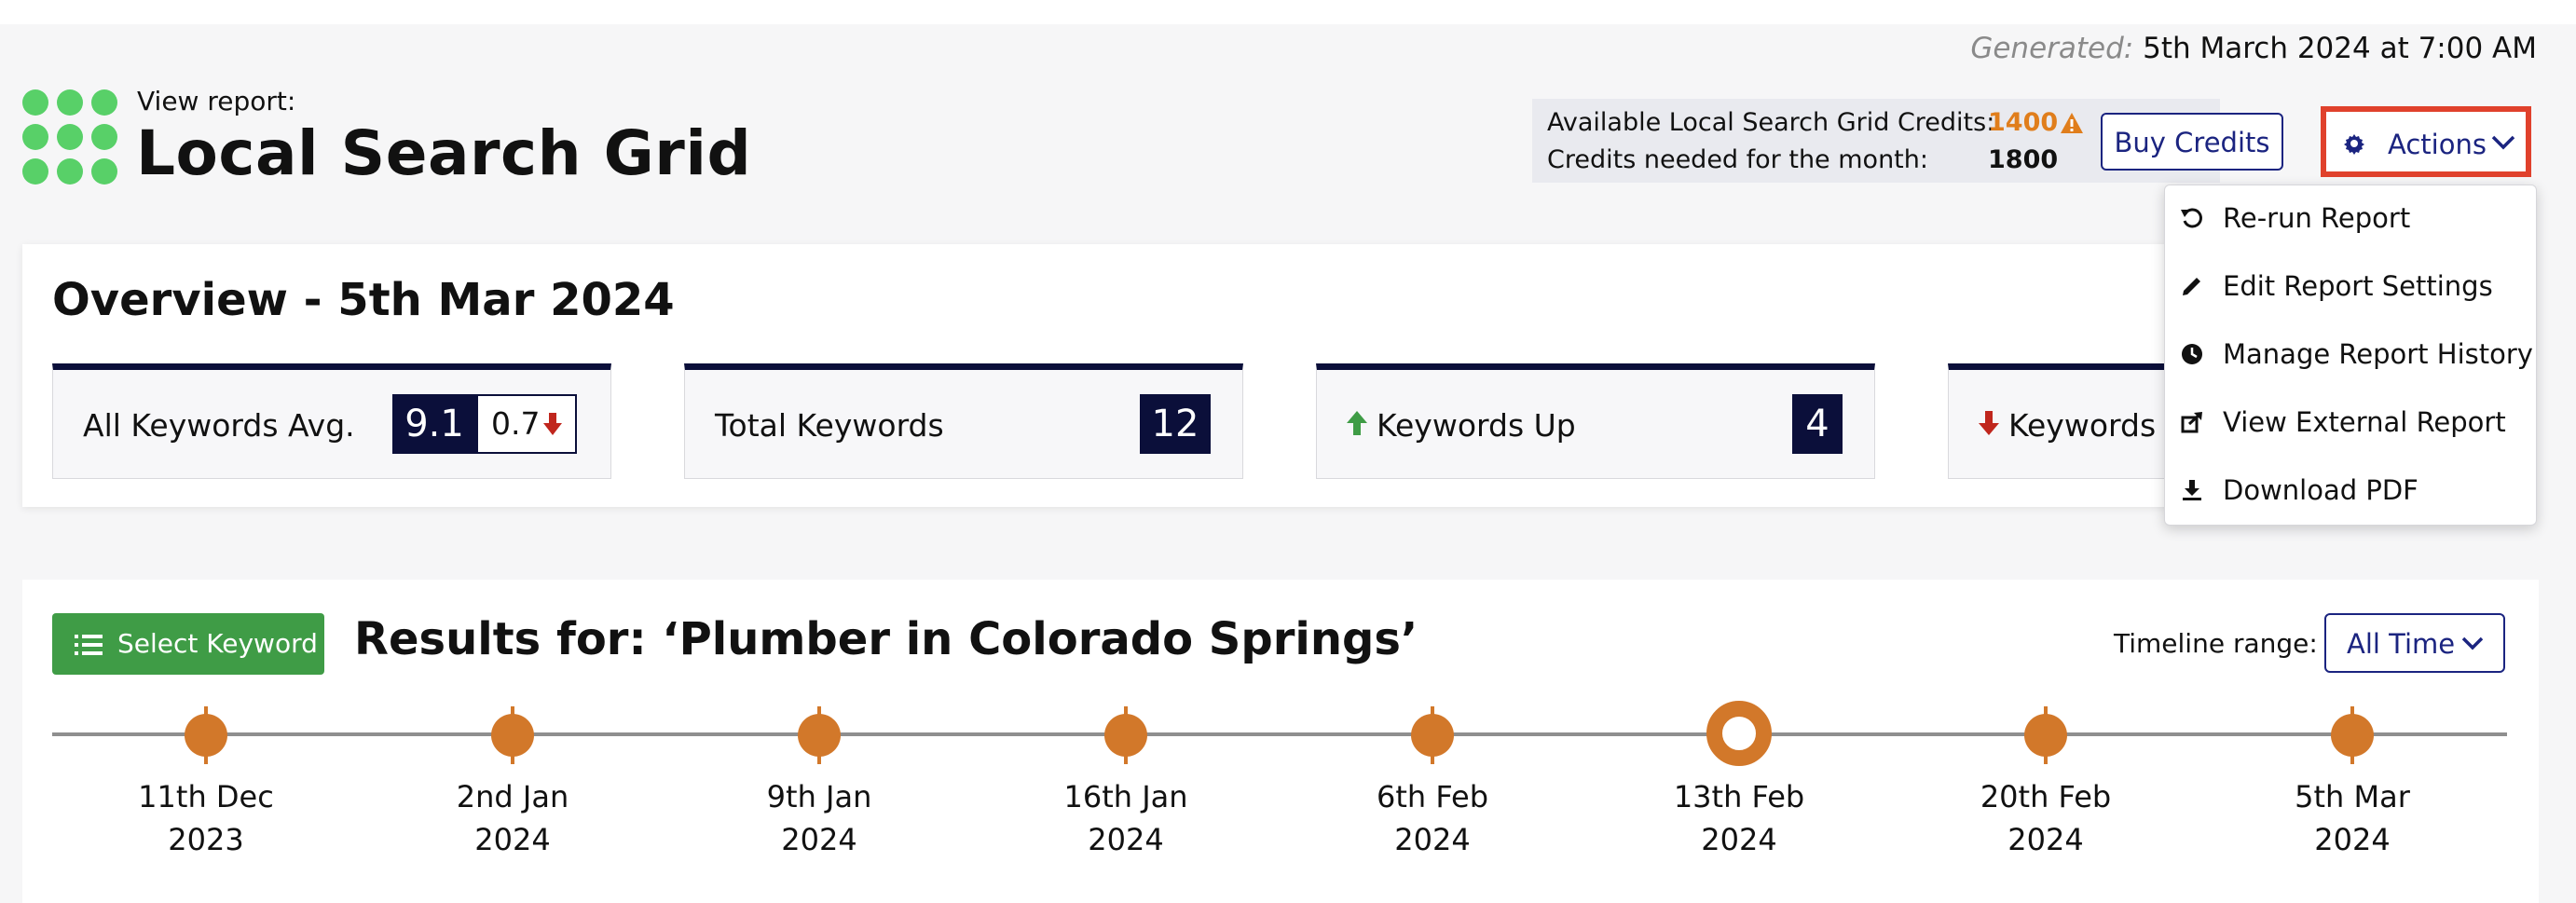 This screenshot has height=903, width=2576. I want to click on timeline-date-label: 5th Mar 2024, so click(2352, 818).